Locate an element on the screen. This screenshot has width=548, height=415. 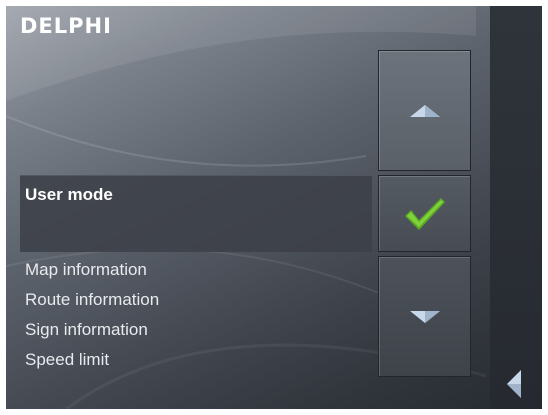
selected-item-label: User mode is located at coordinates (69, 194).